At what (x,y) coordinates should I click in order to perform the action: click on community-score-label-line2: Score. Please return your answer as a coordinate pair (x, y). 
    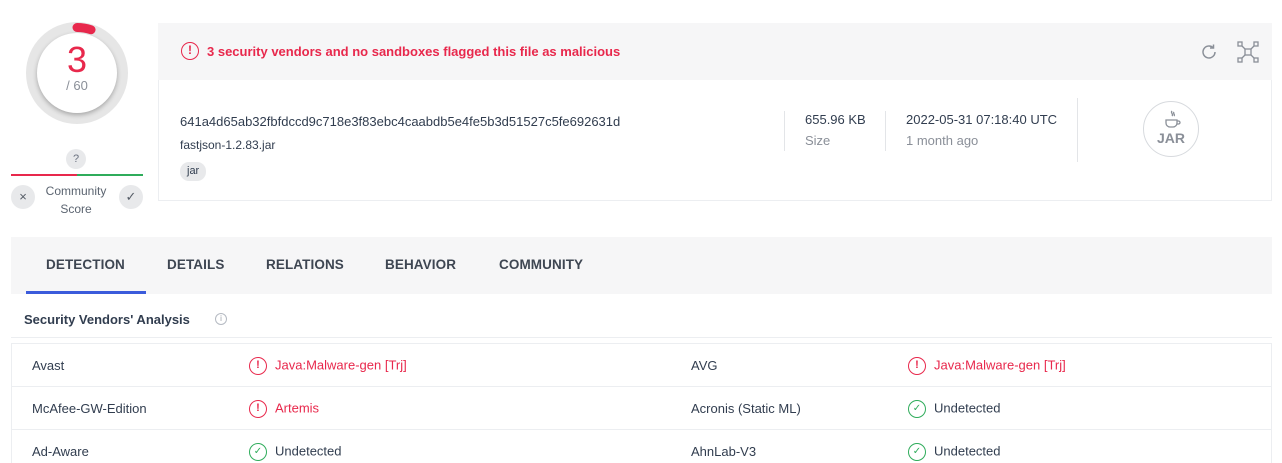
    Looking at the image, I should click on (76, 209).